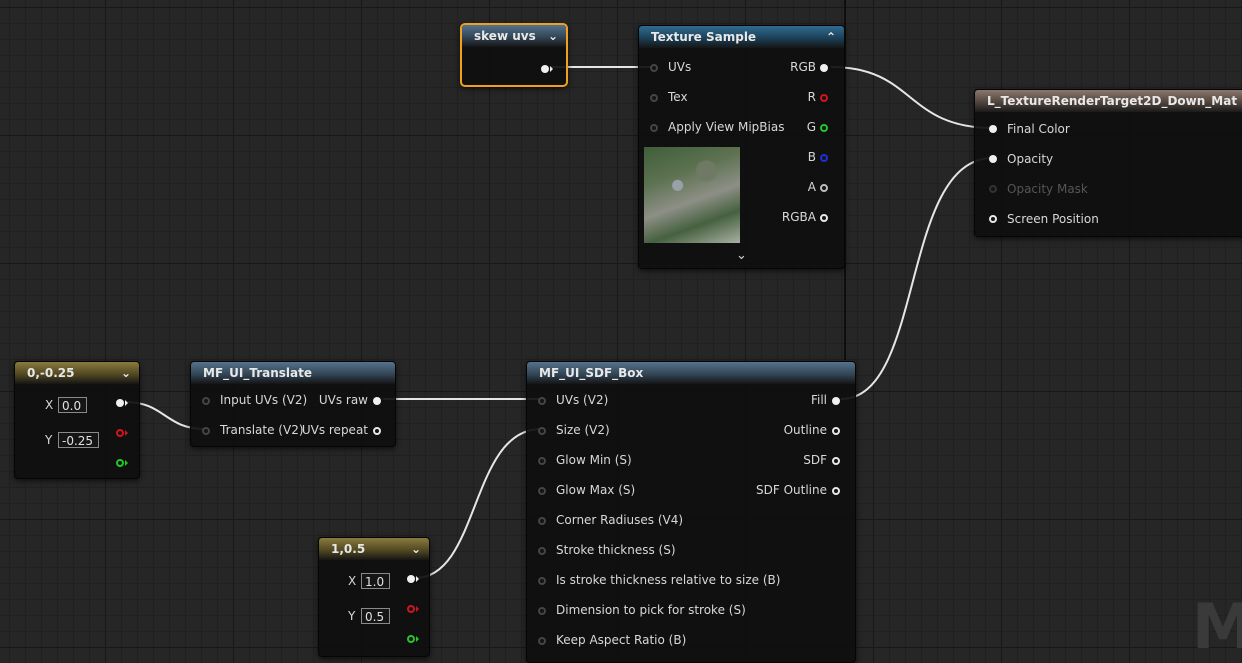  Describe the element at coordinates (831, 37) in the screenshot. I see `chevron-up-icon: ⌃` at that location.